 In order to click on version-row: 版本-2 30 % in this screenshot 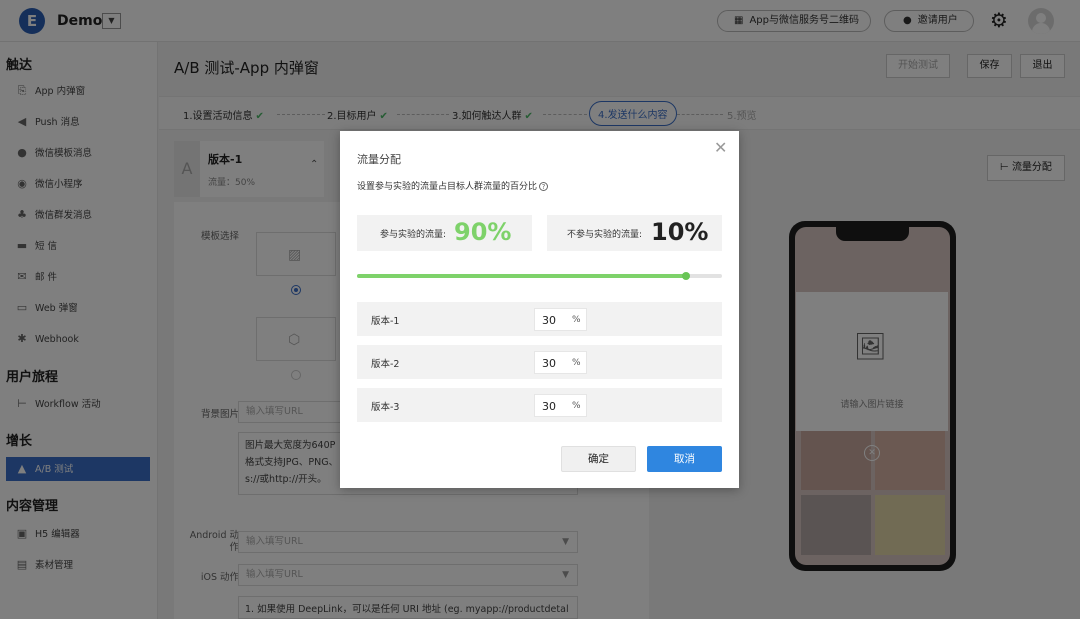, I will do `click(539, 362)`.